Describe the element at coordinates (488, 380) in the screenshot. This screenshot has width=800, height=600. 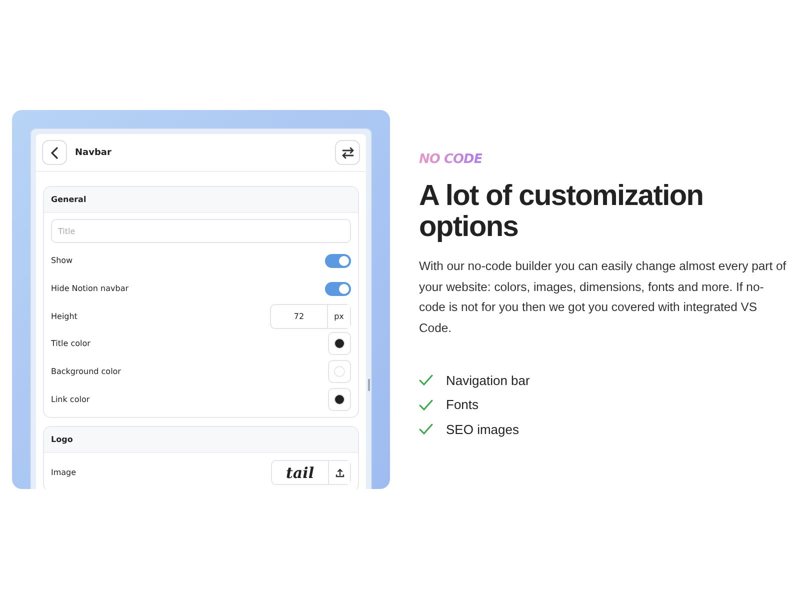
I see `feature-item: Navigation bar` at that location.